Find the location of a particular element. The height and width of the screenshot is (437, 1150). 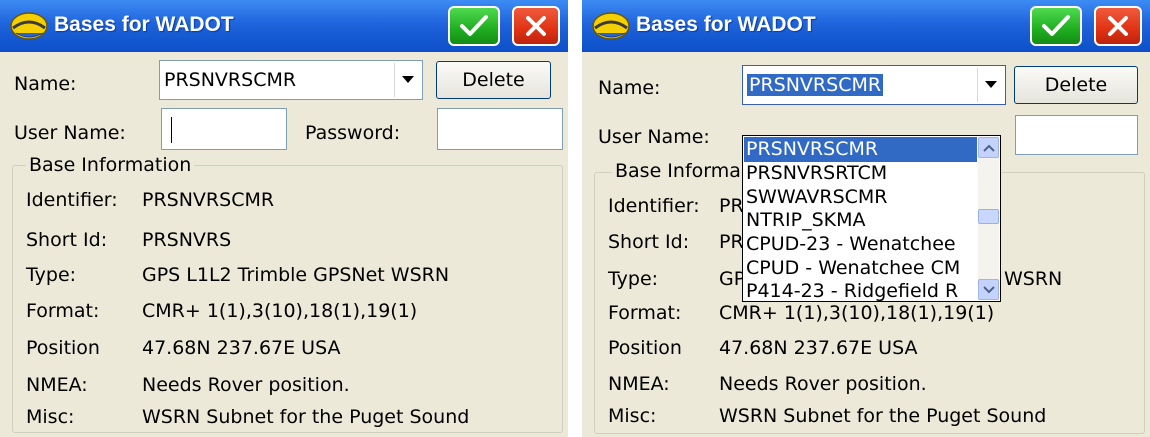

info-value-short-id: PR is located at coordinates (731, 242).